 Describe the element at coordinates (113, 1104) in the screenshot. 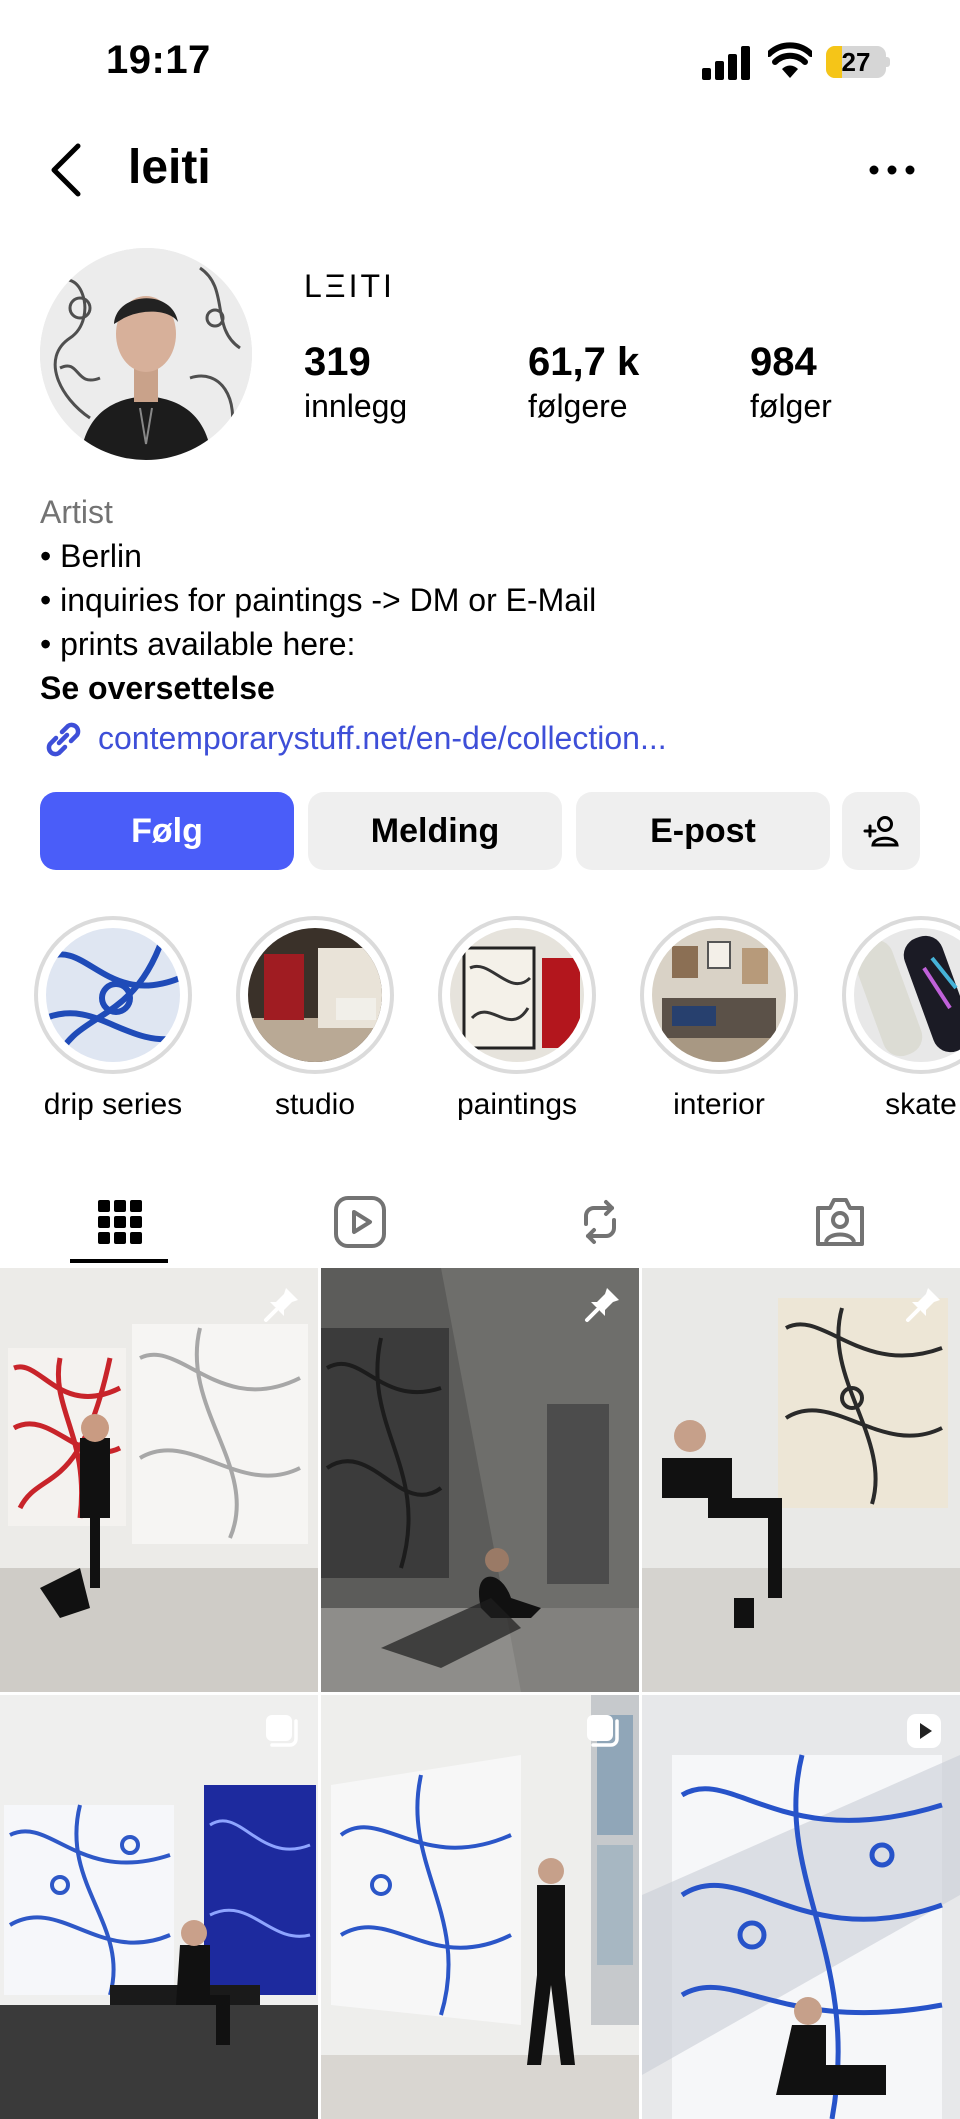

I see `highlight-label: drip series` at that location.